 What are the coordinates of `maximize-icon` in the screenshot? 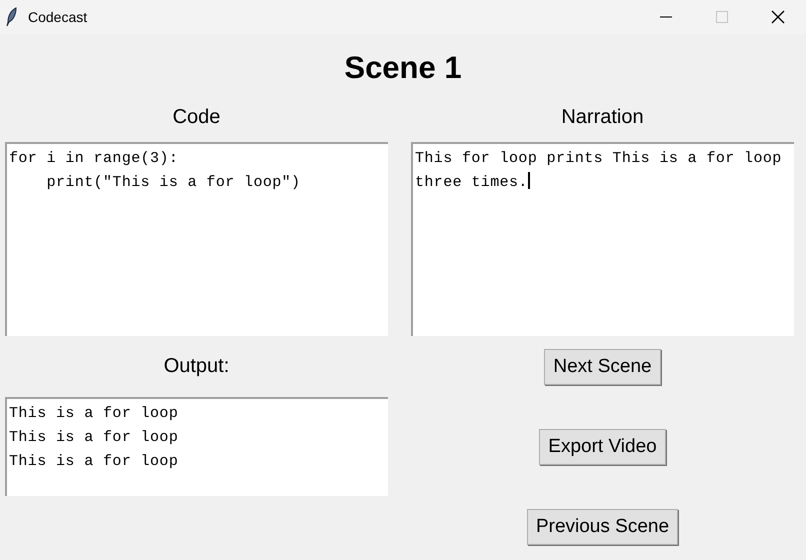 It's located at (722, 17).